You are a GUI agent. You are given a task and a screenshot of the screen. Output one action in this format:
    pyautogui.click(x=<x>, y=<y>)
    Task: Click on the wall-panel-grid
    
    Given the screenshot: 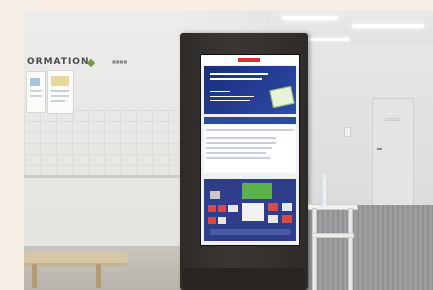 What is the action you would take?
    pyautogui.click(x=104, y=142)
    